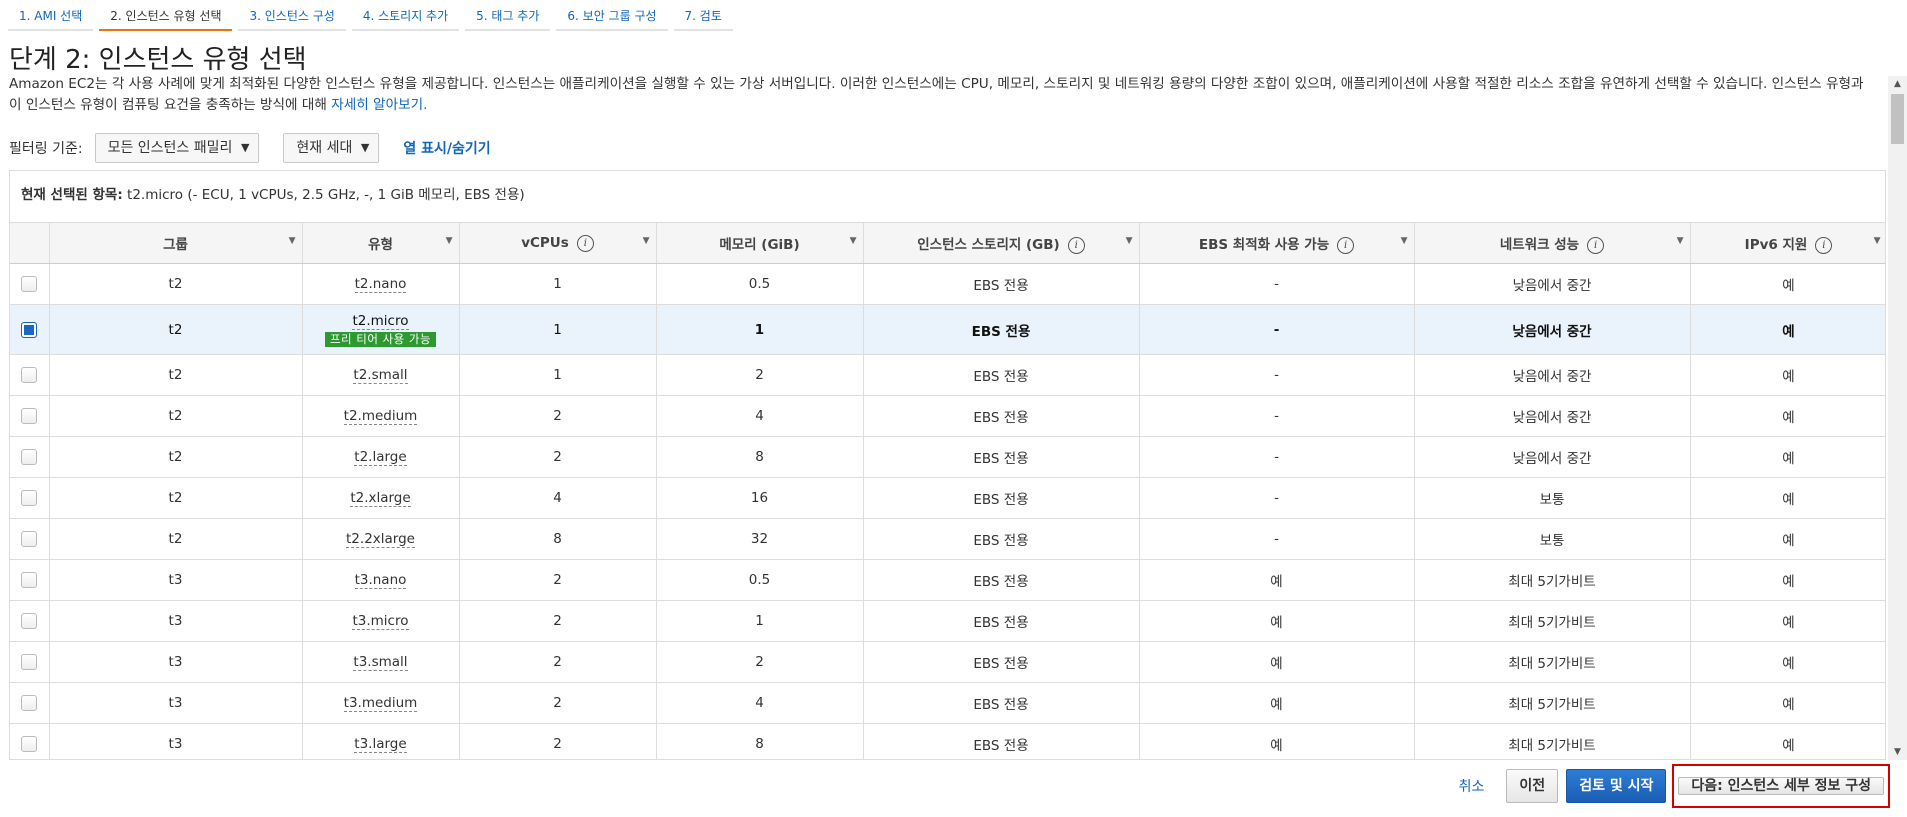 This screenshot has height=817, width=1907. Describe the element at coordinates (1897, 752) in the screenshot. I see `scroll-down-arrow-icon: ▼` at that location.